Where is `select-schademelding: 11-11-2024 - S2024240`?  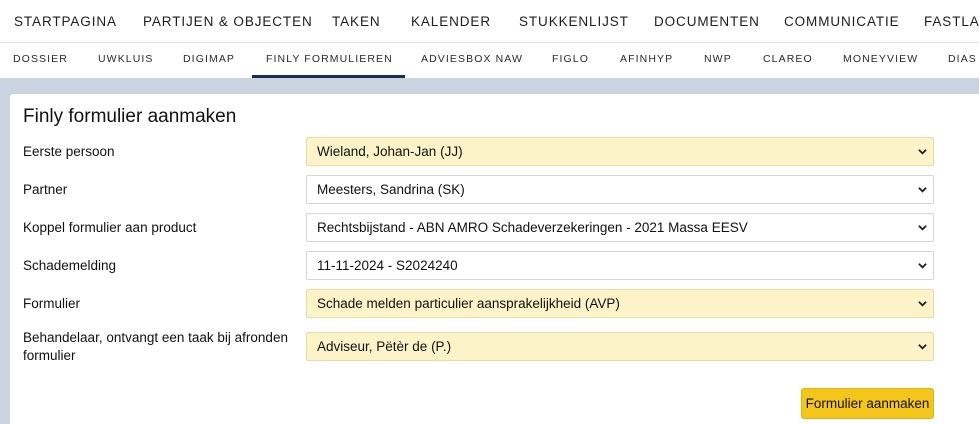
select-schademelding: 11-11-2024 - S2024240 is located at coordinates (620, 265).